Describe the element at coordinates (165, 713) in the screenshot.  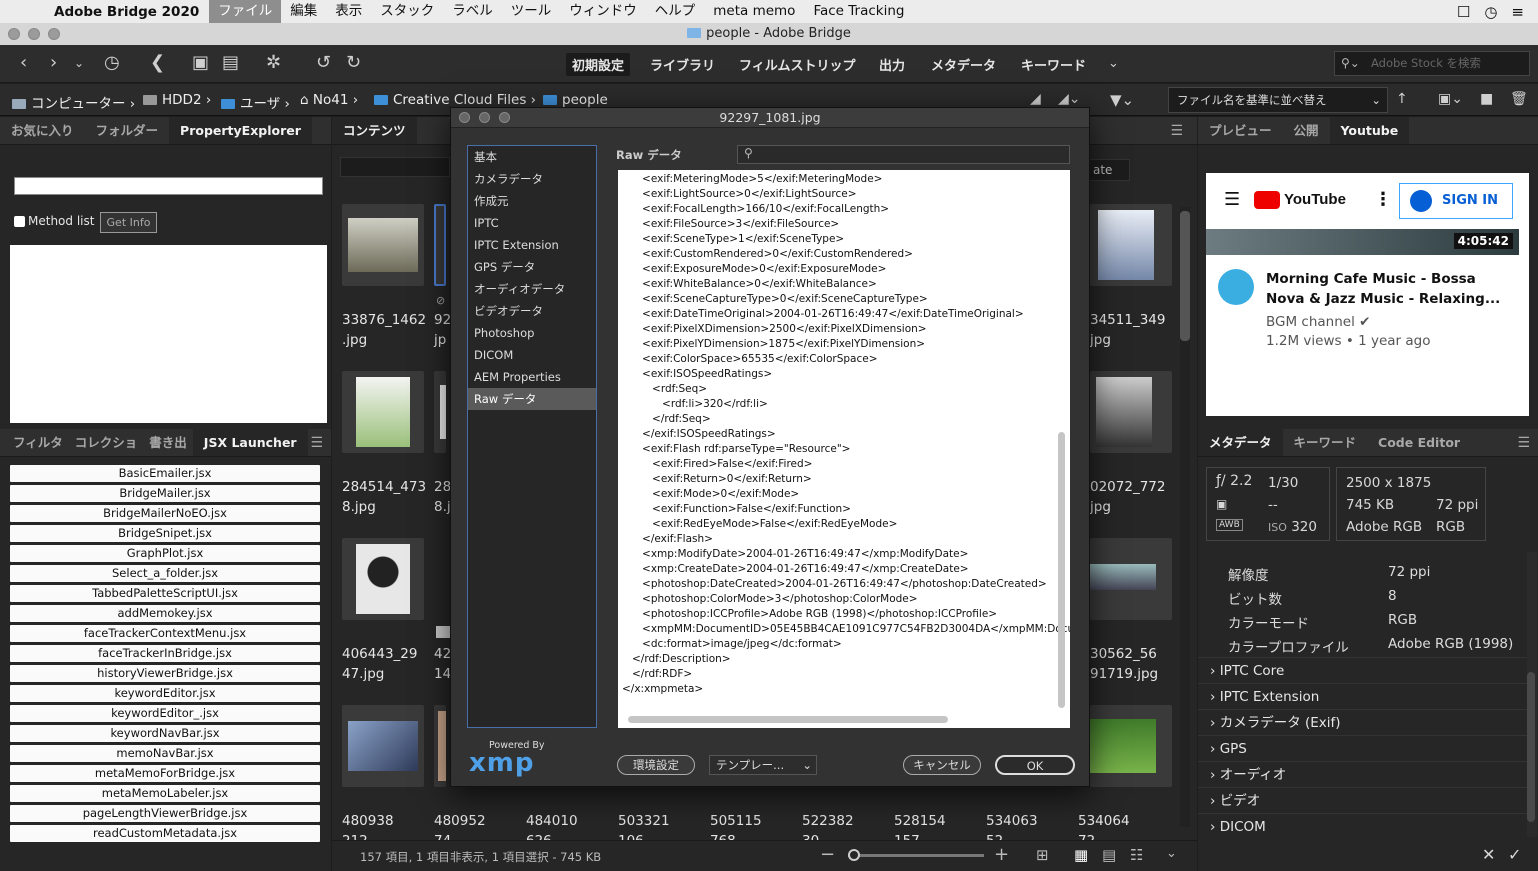
I see `jsx-script-item: keywordEditor_.jsx` at that location.